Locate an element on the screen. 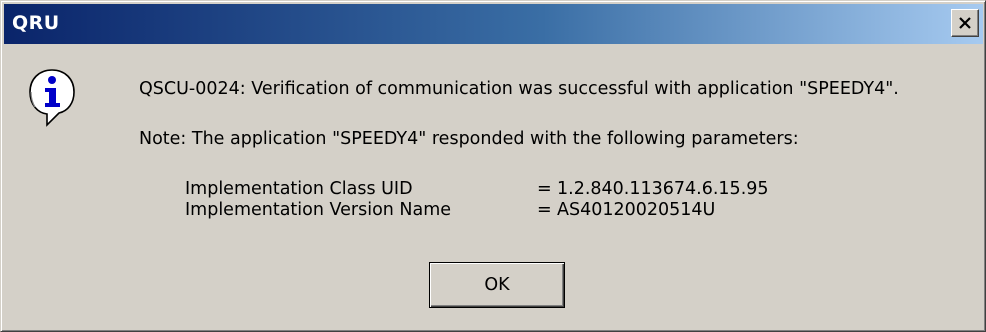 Image resolution: width=986 pixels, height=332 pixels. param-value-class-uid: 1.2.840.113674.6.15.95 is located at coordinates (663, 189).